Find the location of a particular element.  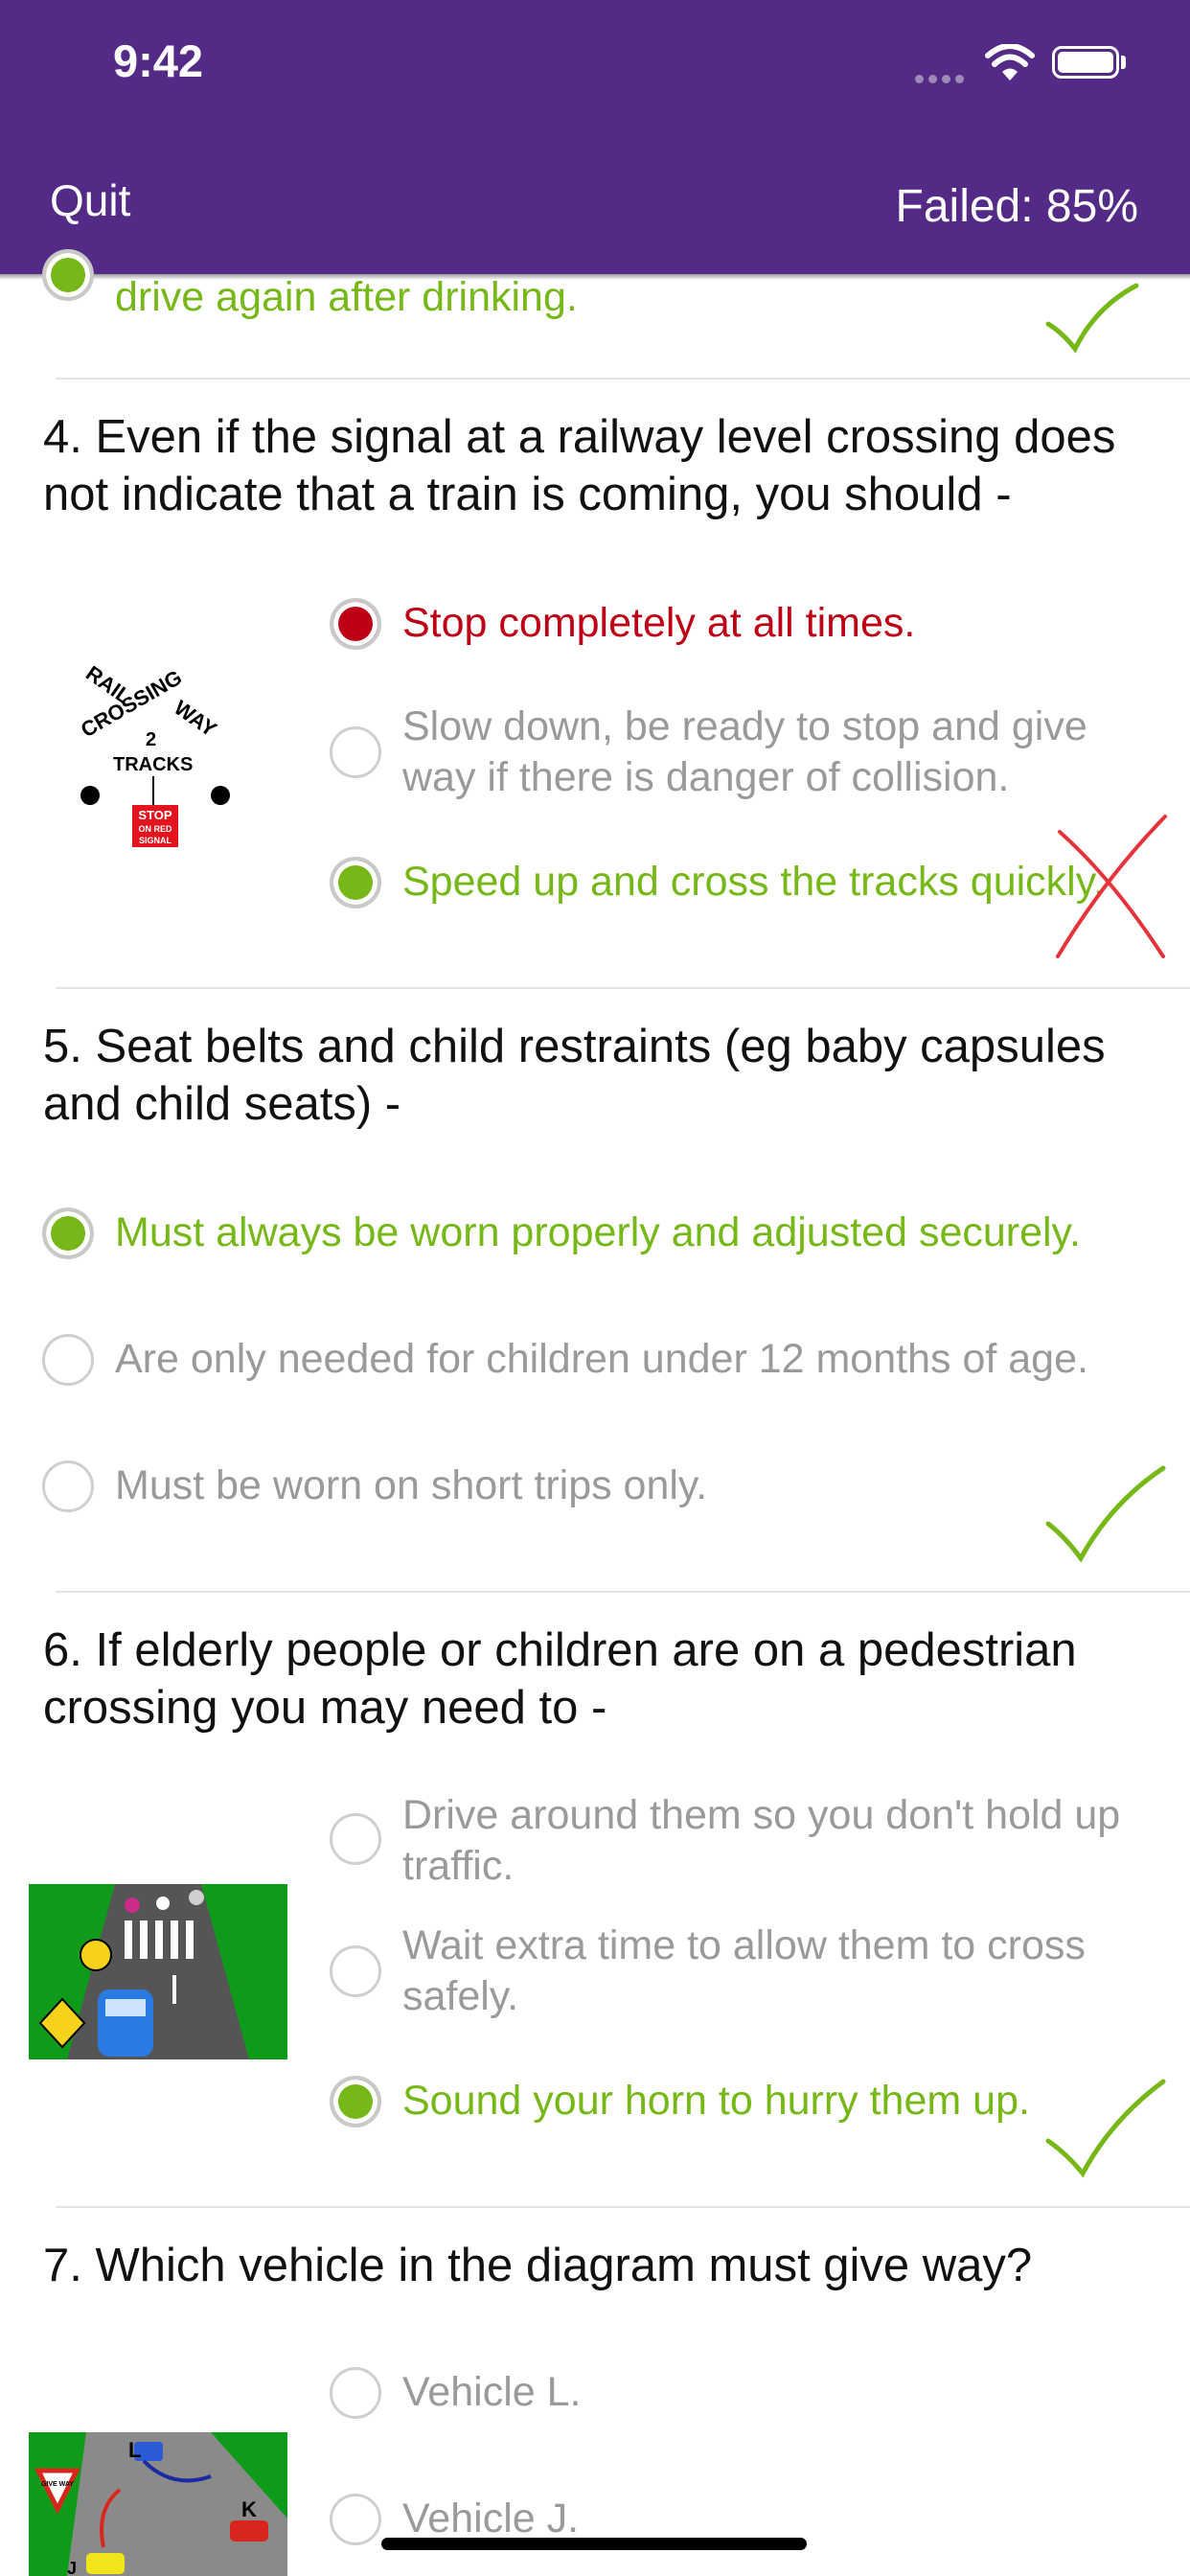

svg-text: GIVE WAY is located at coordinates (58, 2484).